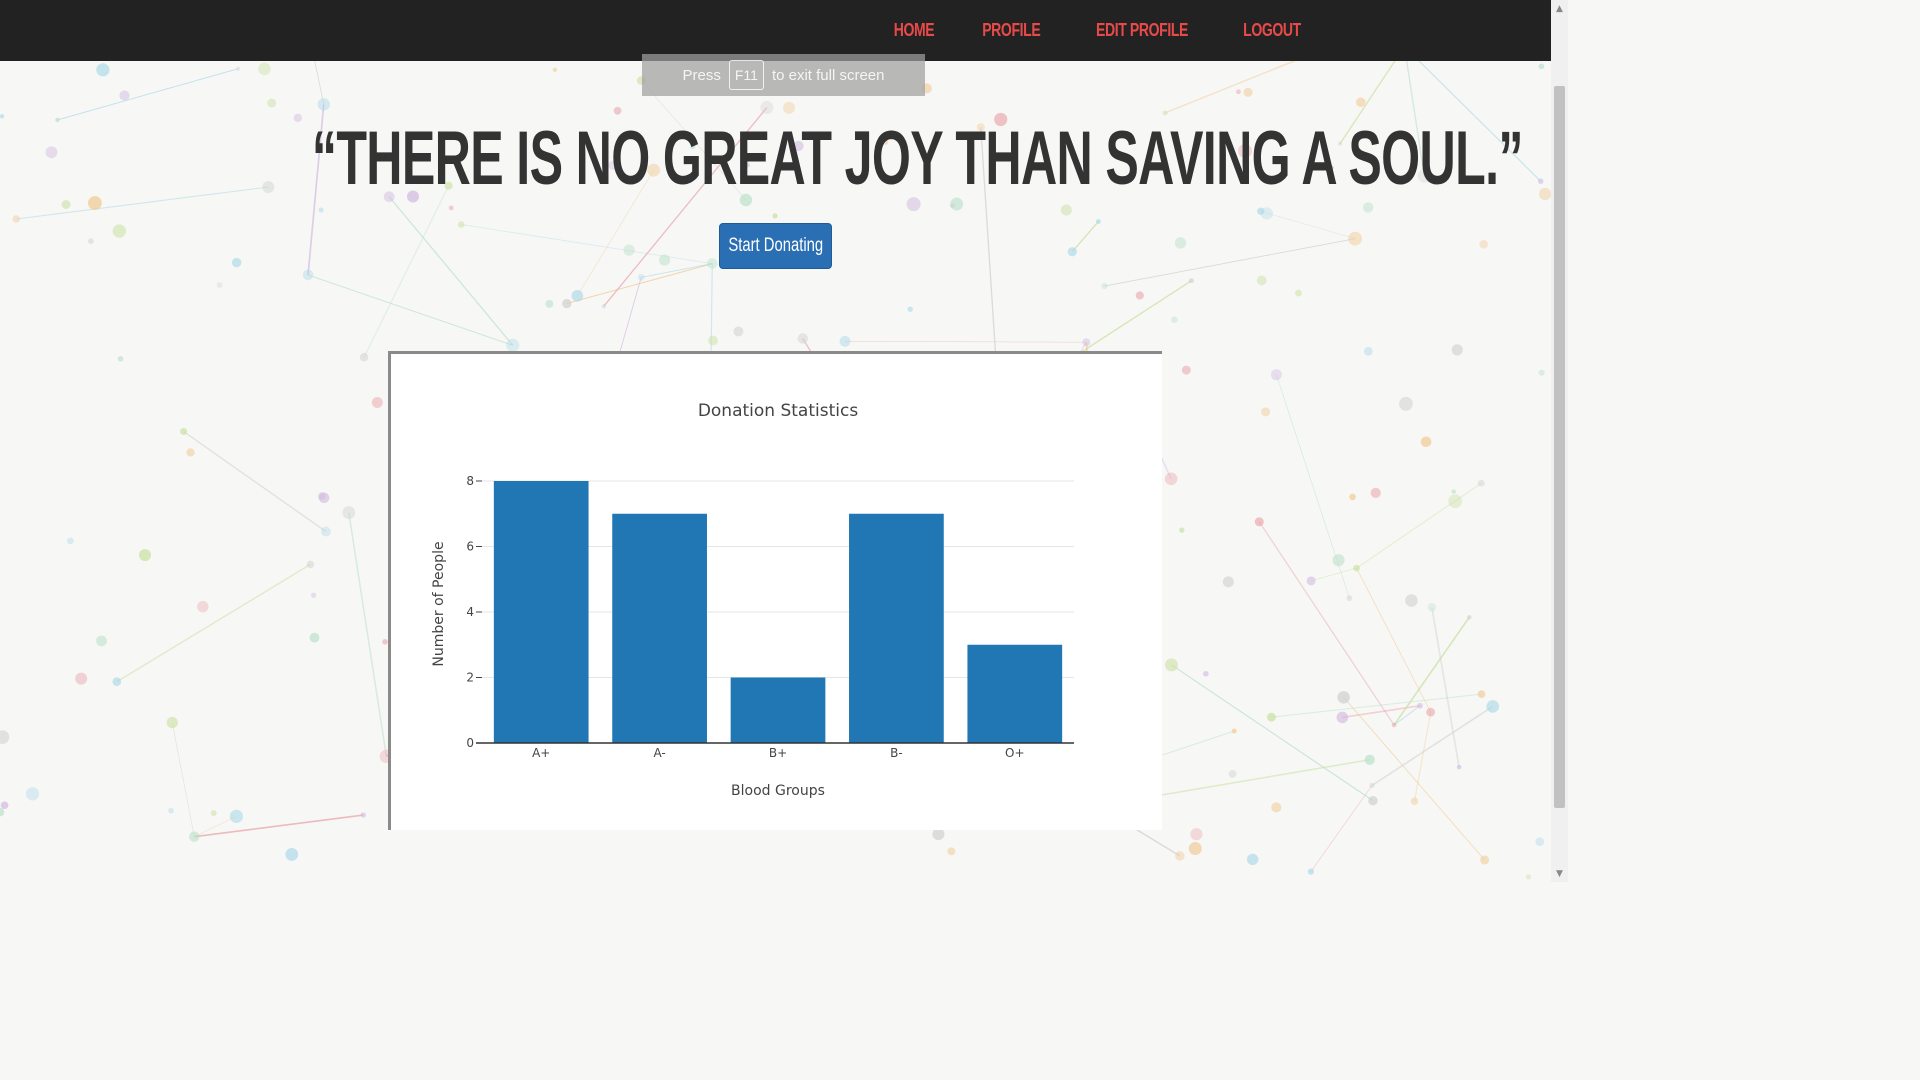 The width and height of the screenshot is (1920, 1080). I want to click on nav-logout-link: LOGOUT, so click(1272, 30).